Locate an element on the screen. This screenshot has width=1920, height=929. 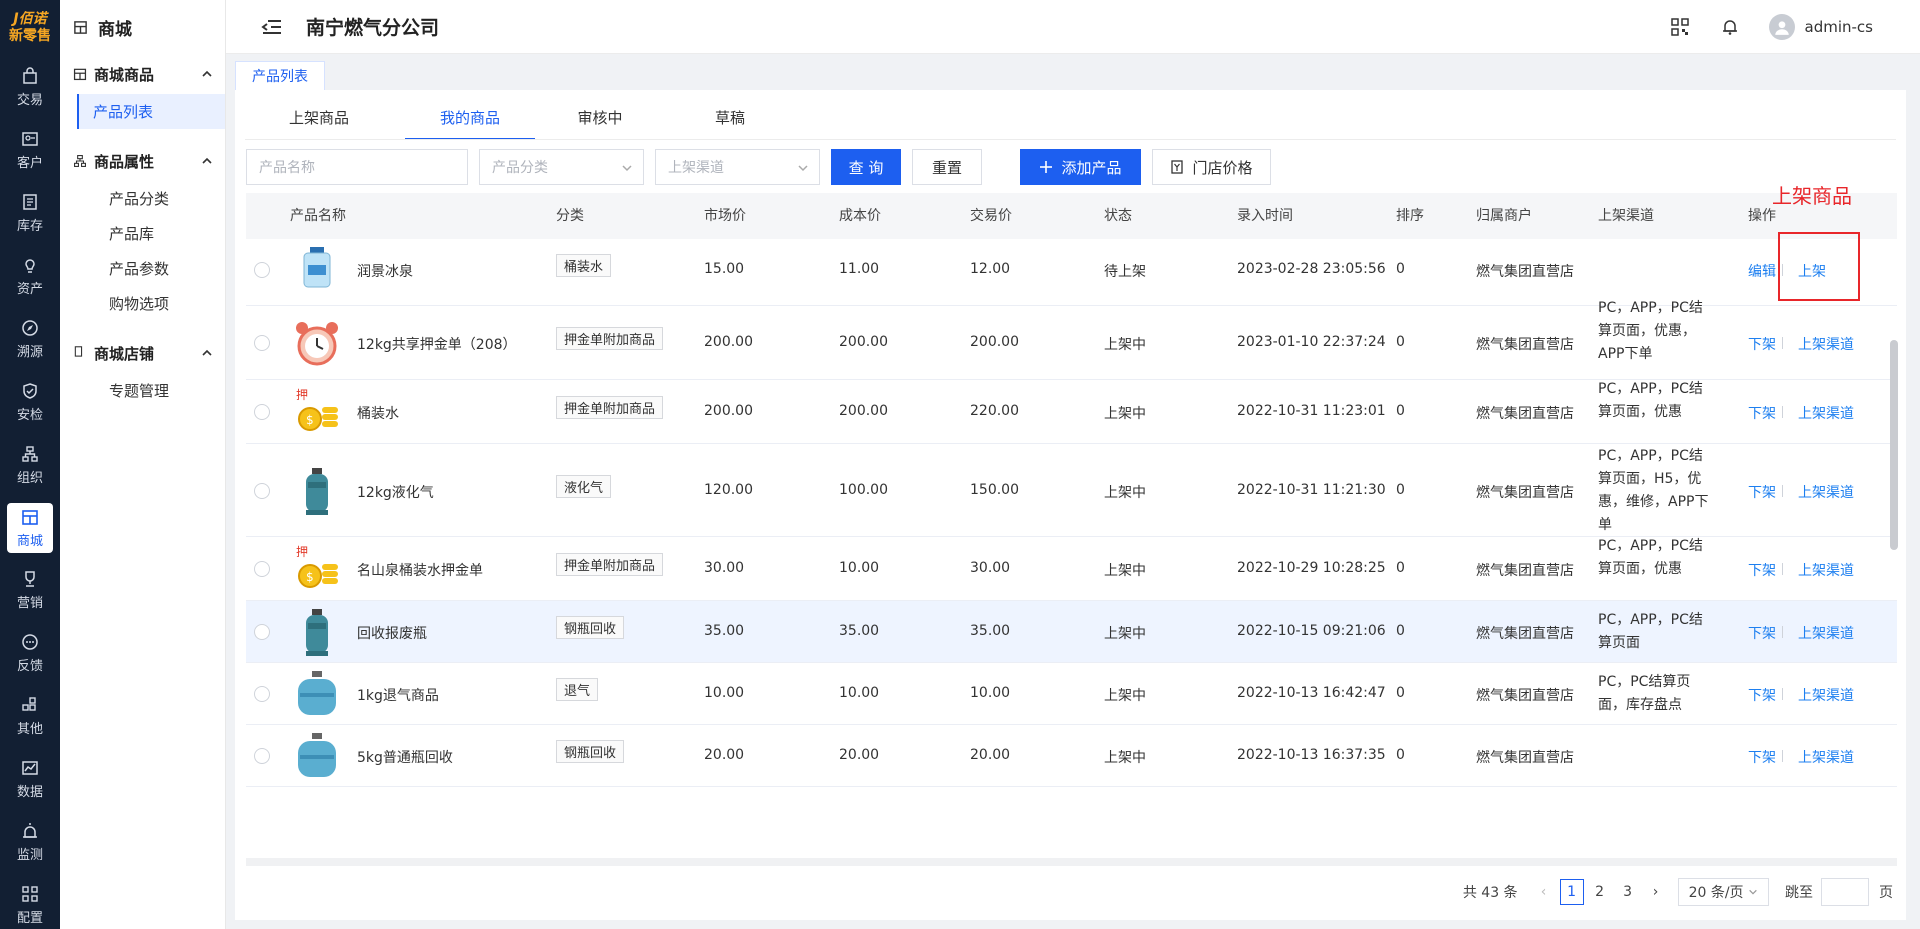
tab-1: 我的商品 is located at coordinates (470, 119).